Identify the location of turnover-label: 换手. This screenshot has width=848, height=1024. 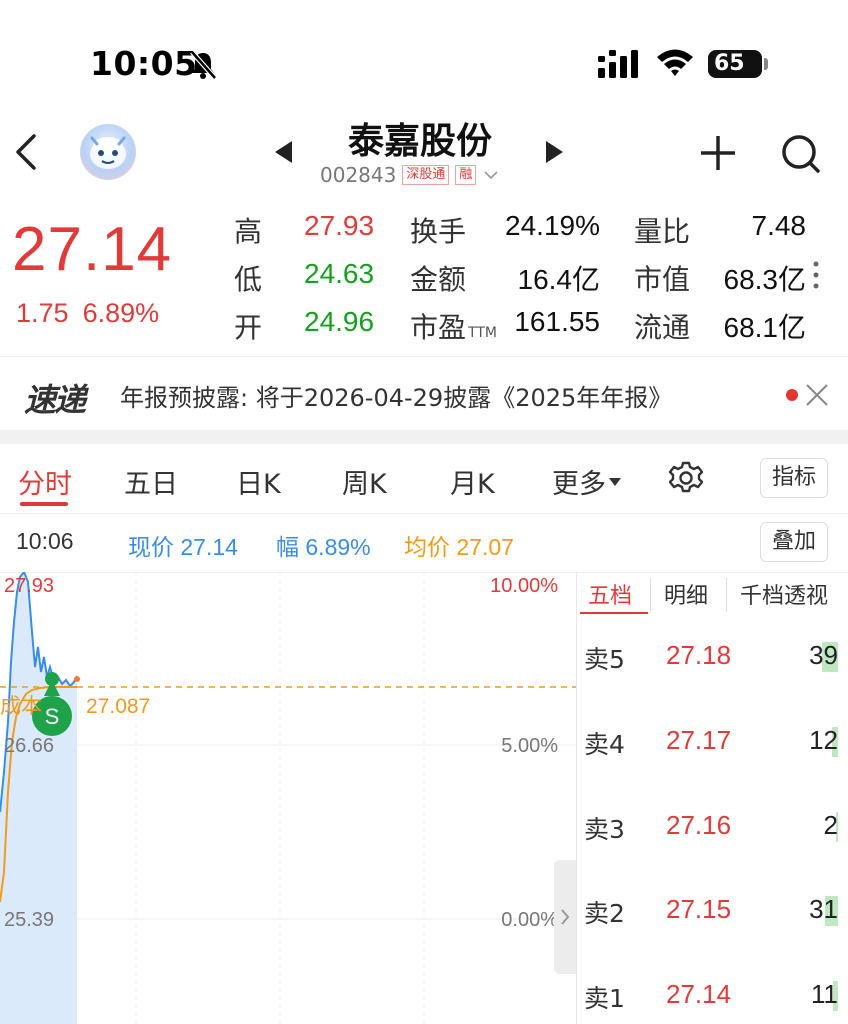
(438, 231).